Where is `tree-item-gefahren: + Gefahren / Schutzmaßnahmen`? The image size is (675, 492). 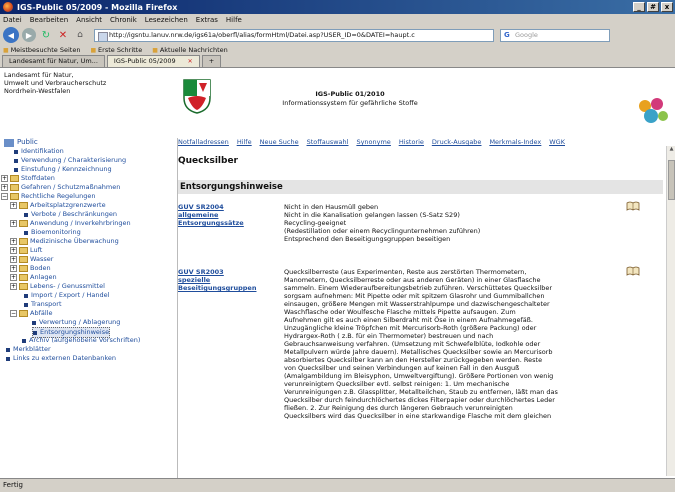
tree-item-gefahren: + Gefahren / Schutzmaßnahmen is located at coordinates (60, 187).